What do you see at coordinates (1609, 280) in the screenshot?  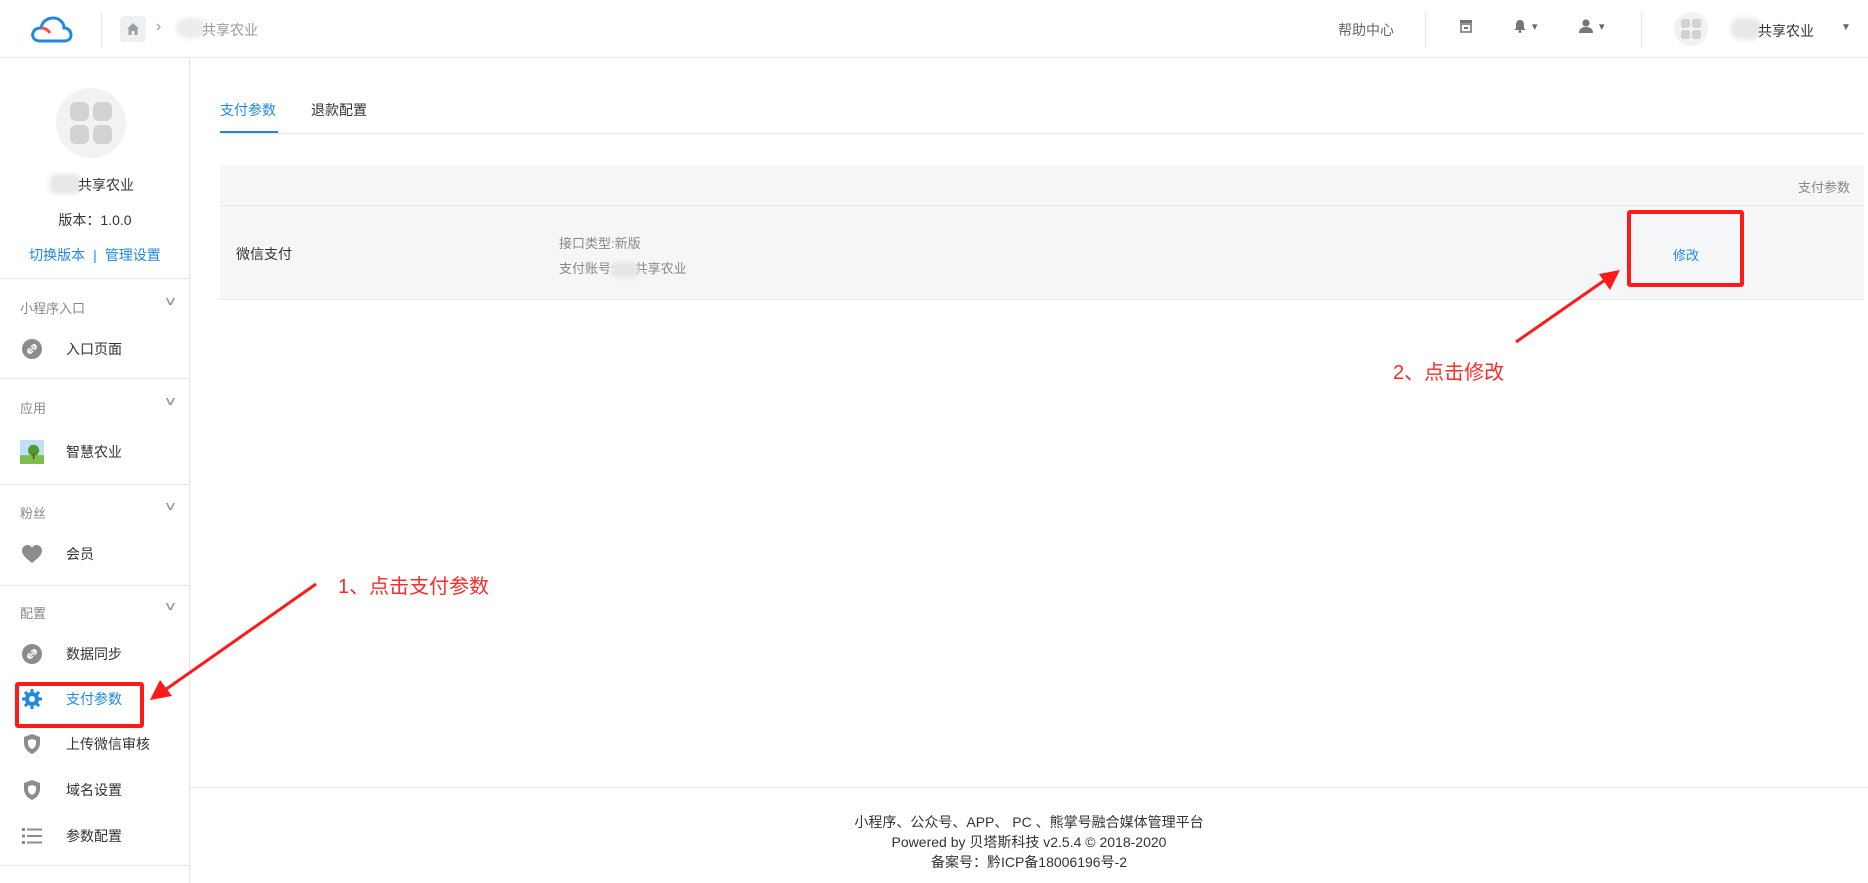 I see `annotation-arrowhead-step2` at bounding box center [1609, 280].